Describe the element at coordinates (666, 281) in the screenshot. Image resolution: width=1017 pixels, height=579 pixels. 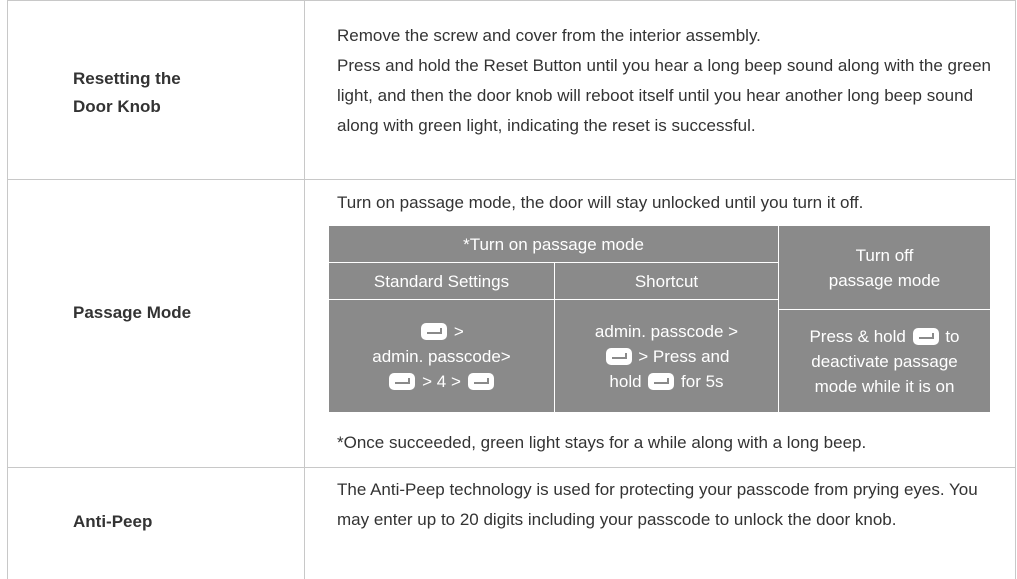
I see `col-shortcut: Shortcut` at that location.